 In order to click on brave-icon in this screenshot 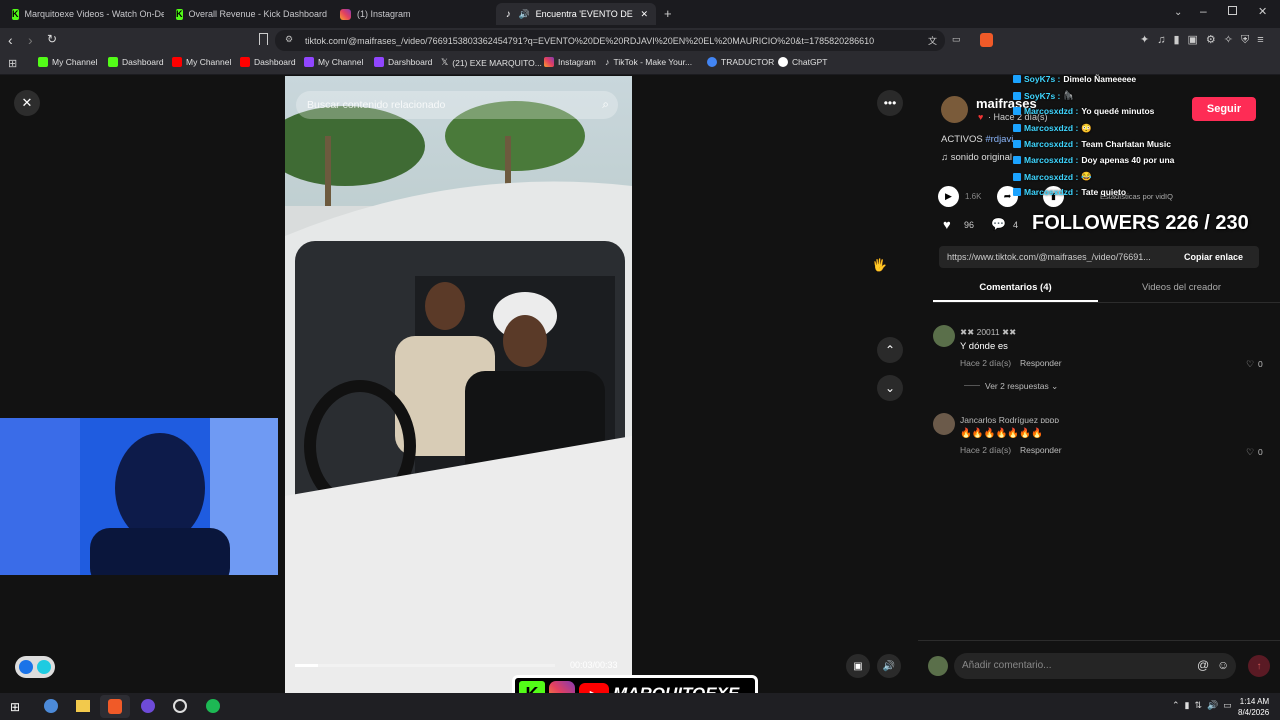, I will do `click(115, 706)`.